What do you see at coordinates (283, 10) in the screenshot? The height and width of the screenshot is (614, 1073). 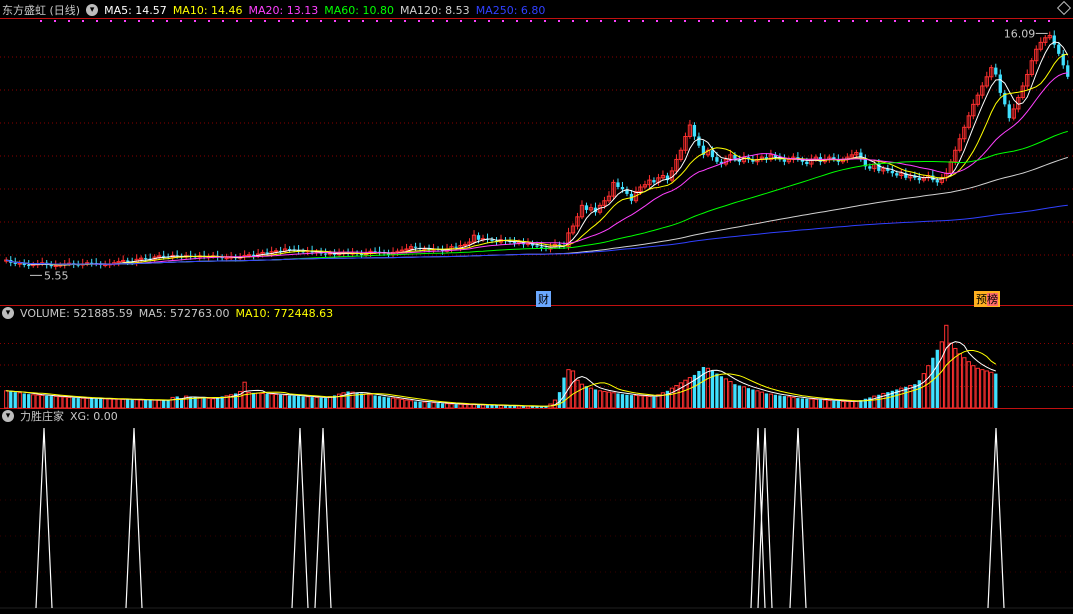 I see `ma20-label: MA20: 13.13` at bounding box center [283, 10].